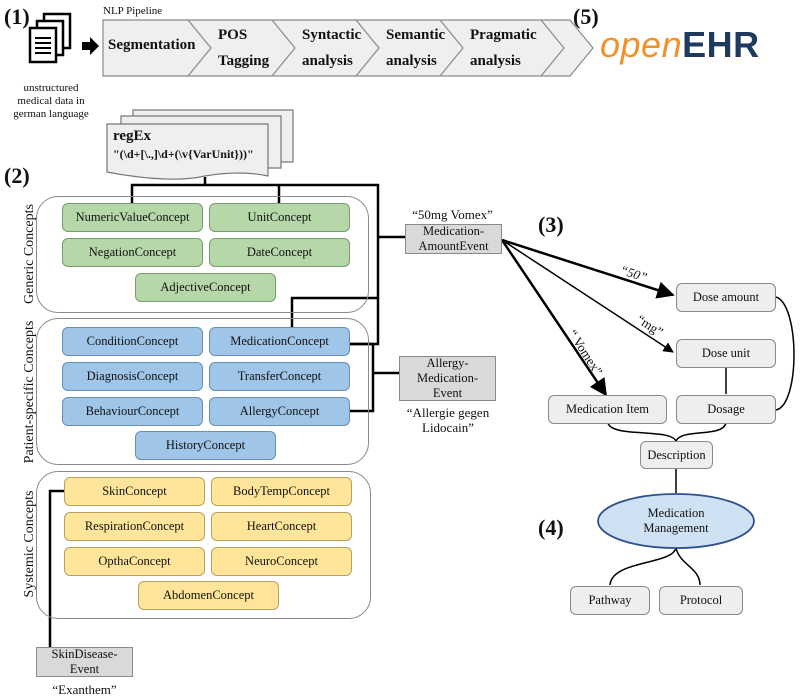 This screenshot has width=800, height=698. What do you see at coordinates (208, 595) in the screenshot?
I see `concept-abdomen: AbdomenConcept` at bounding box center [208, 595].